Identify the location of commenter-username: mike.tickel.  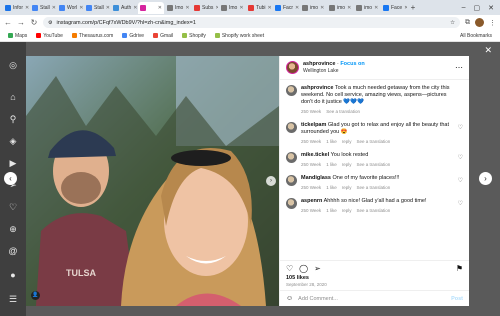
(315, 155).